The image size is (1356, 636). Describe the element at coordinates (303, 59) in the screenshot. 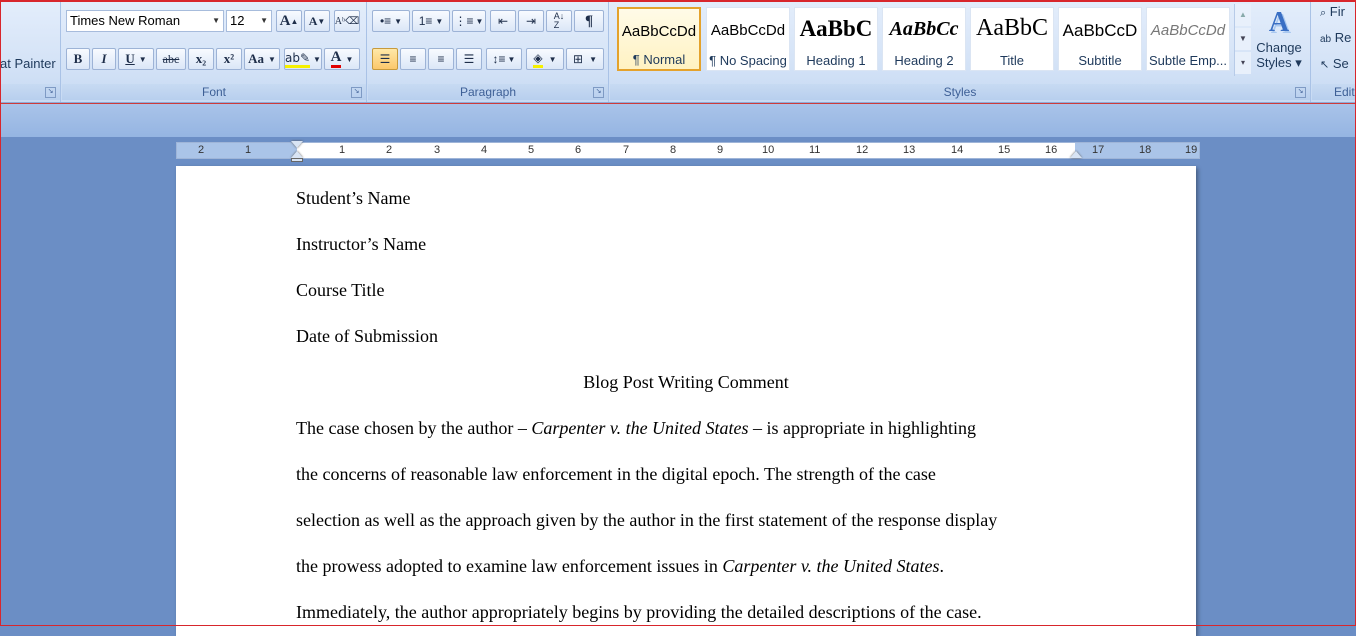

I see `highlight-color-button: ab✎ ▼` at that location.